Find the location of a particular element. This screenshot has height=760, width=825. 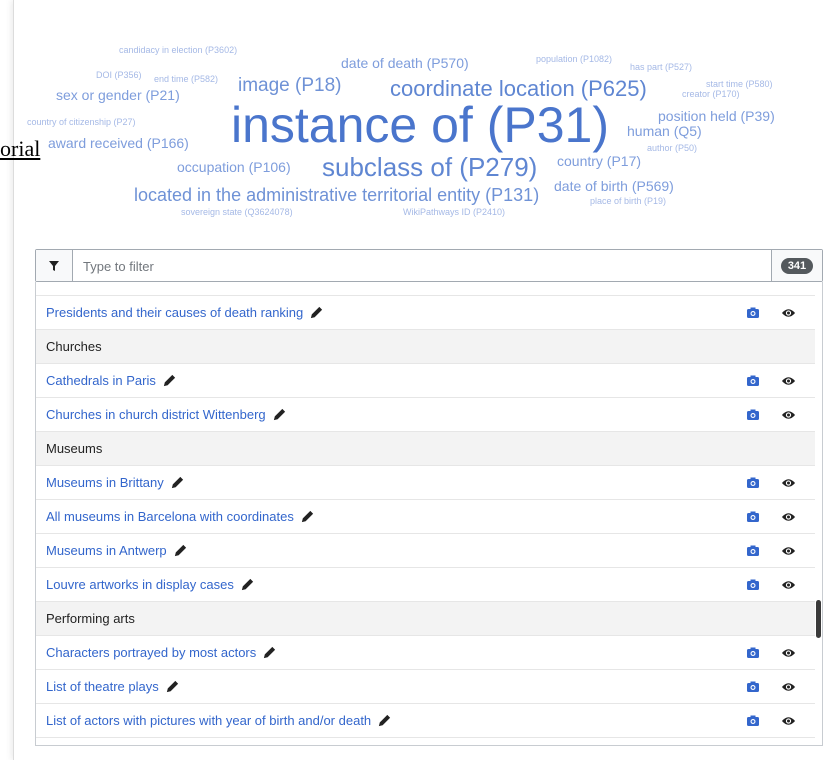

list-item: Churches in church district Wittenberg is located at coordinates (425, 415).